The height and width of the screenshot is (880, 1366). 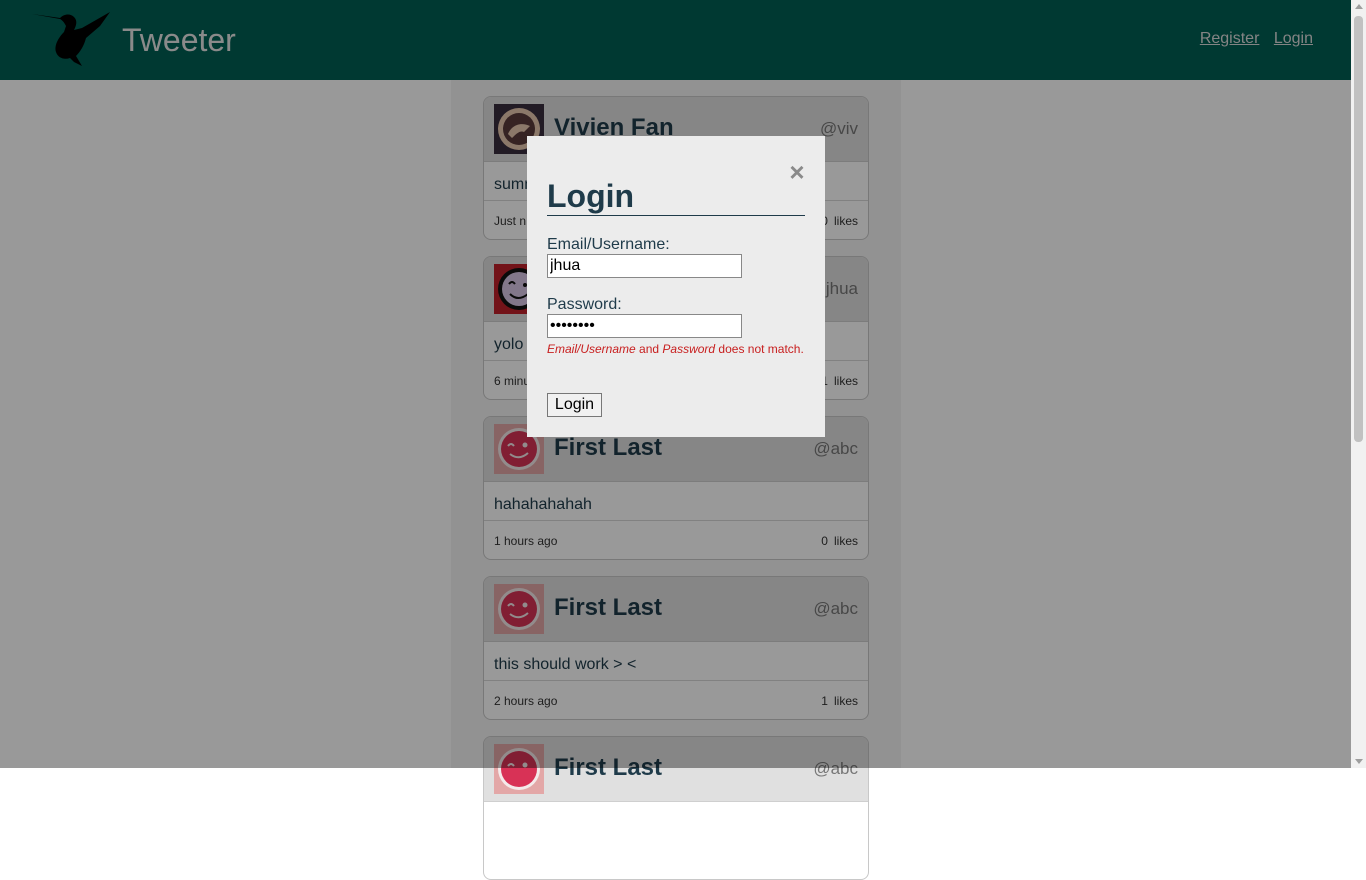 I want to click on error-field-password: Password, so click(x=689, y=349).